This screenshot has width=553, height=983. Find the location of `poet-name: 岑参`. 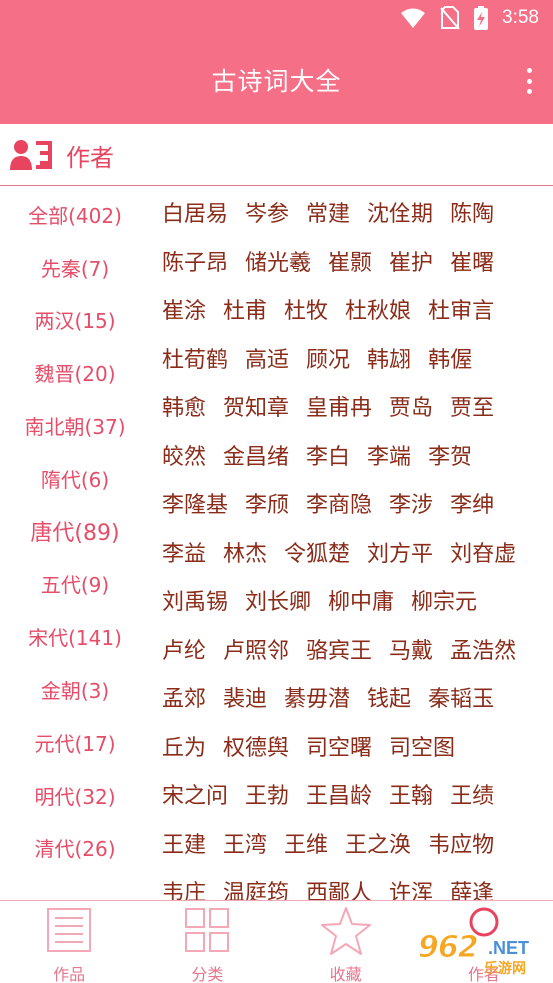

poet-name: 岑参 is located at coordinates (267, 212).